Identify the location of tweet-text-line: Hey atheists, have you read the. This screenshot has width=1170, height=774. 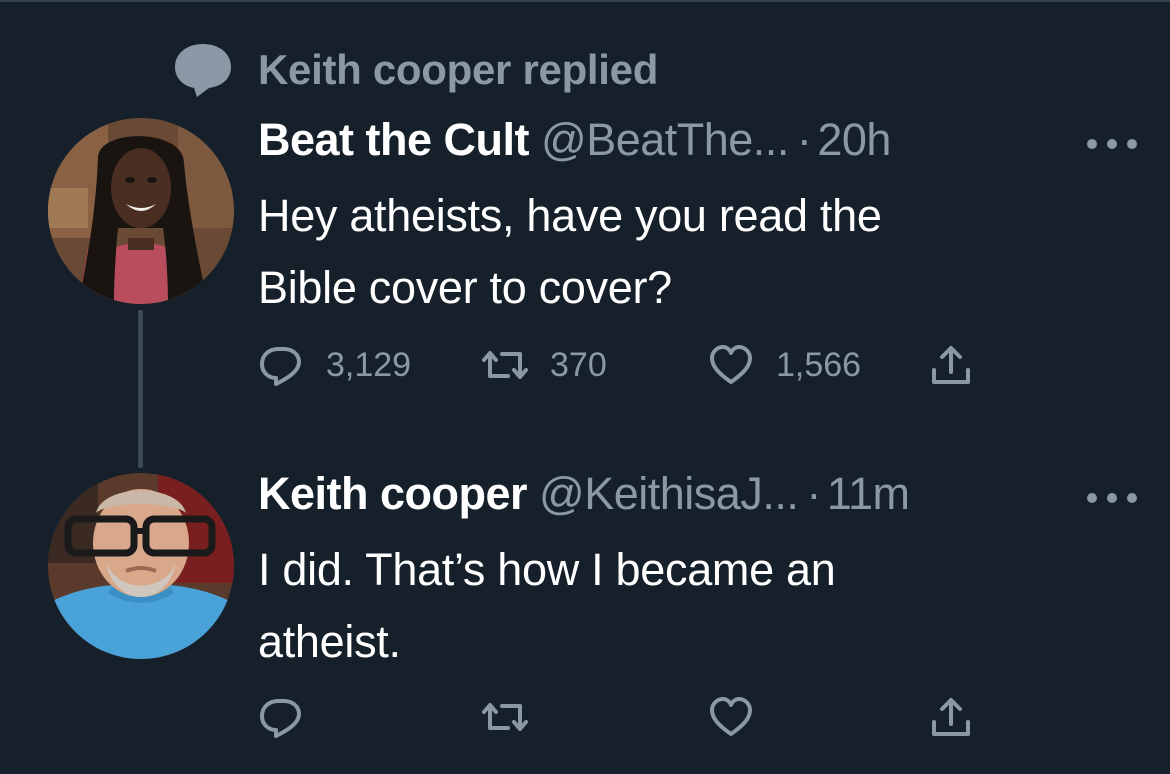
(570, 215).